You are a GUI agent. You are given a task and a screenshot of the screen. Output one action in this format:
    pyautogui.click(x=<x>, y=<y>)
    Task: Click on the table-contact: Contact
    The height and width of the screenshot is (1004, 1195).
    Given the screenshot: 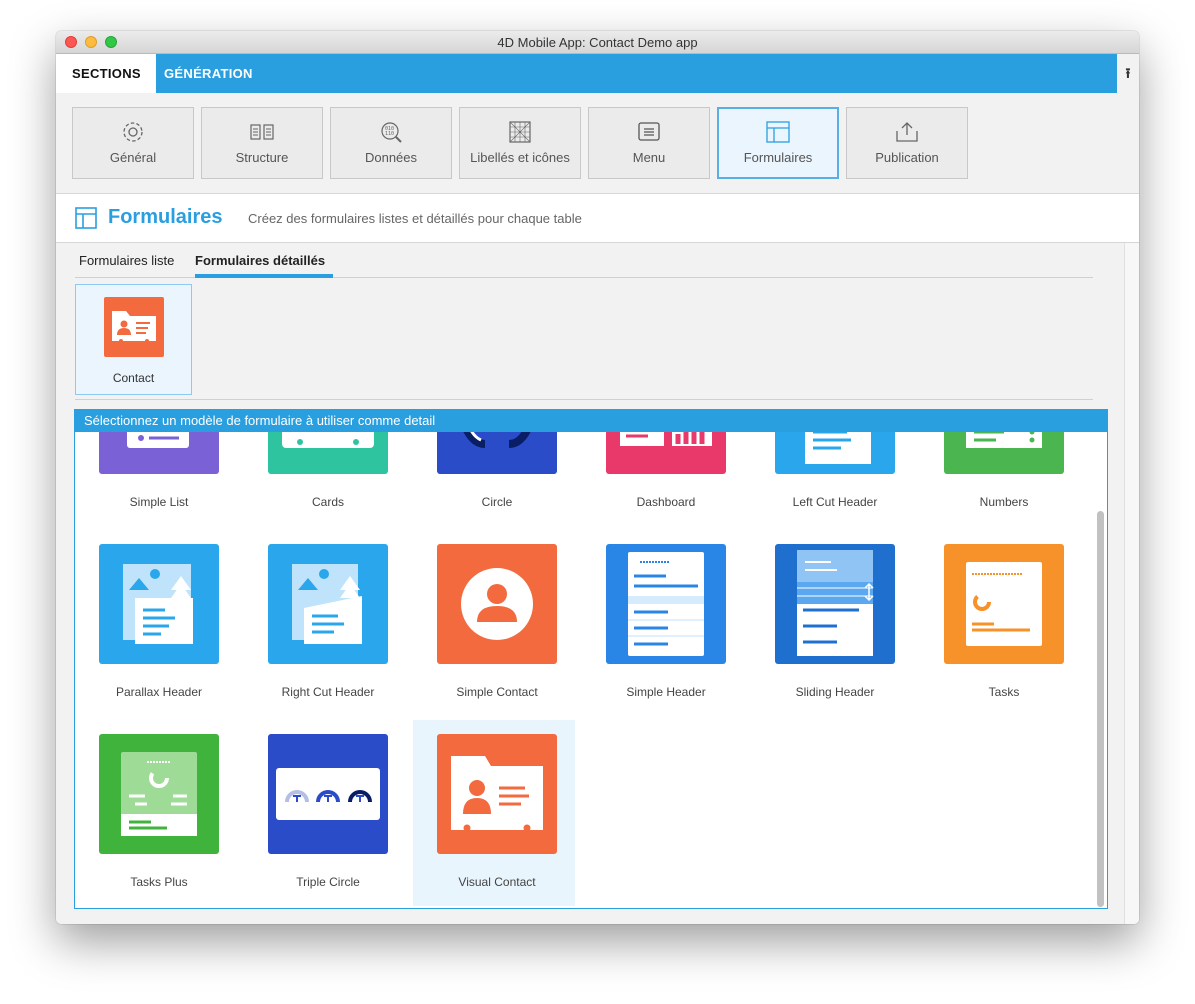 What is the action you would take?
    pyautogui.click(x=133, y=339)
    